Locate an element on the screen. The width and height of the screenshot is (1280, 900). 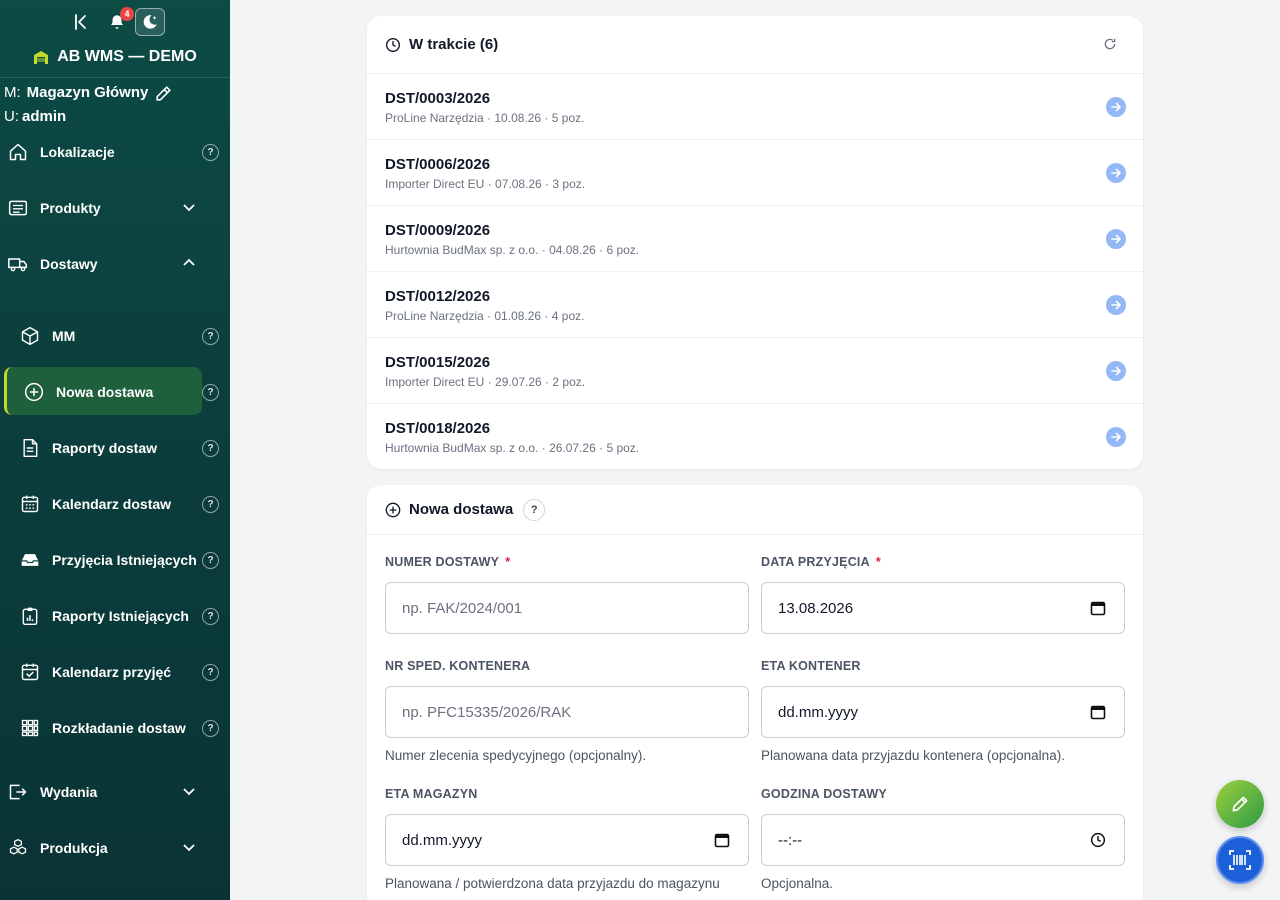
chevron-down-icon is located at coordinates (189, 208).